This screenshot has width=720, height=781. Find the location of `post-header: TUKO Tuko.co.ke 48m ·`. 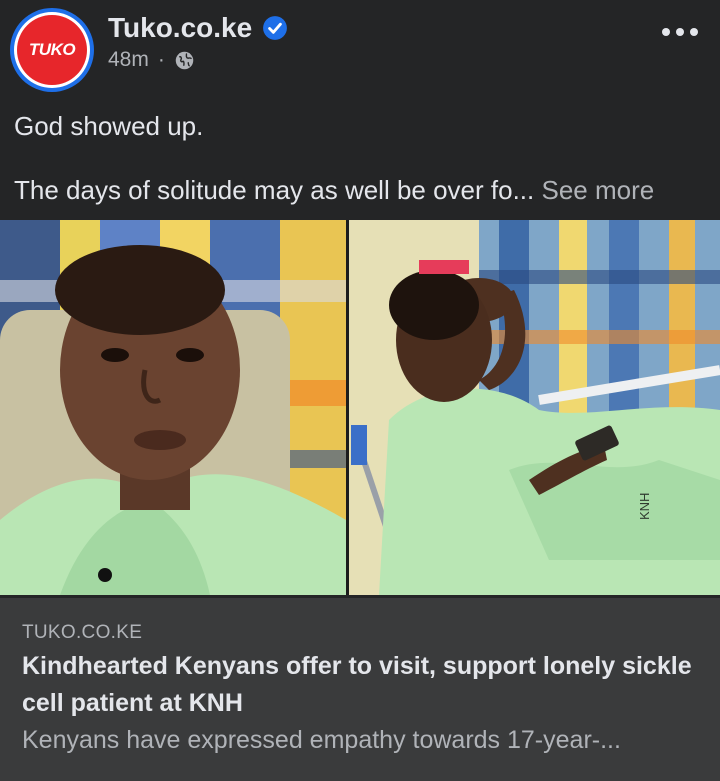

post-header: TUKO Tuko.co.ke 48m · is located at coordinates (360, 50).